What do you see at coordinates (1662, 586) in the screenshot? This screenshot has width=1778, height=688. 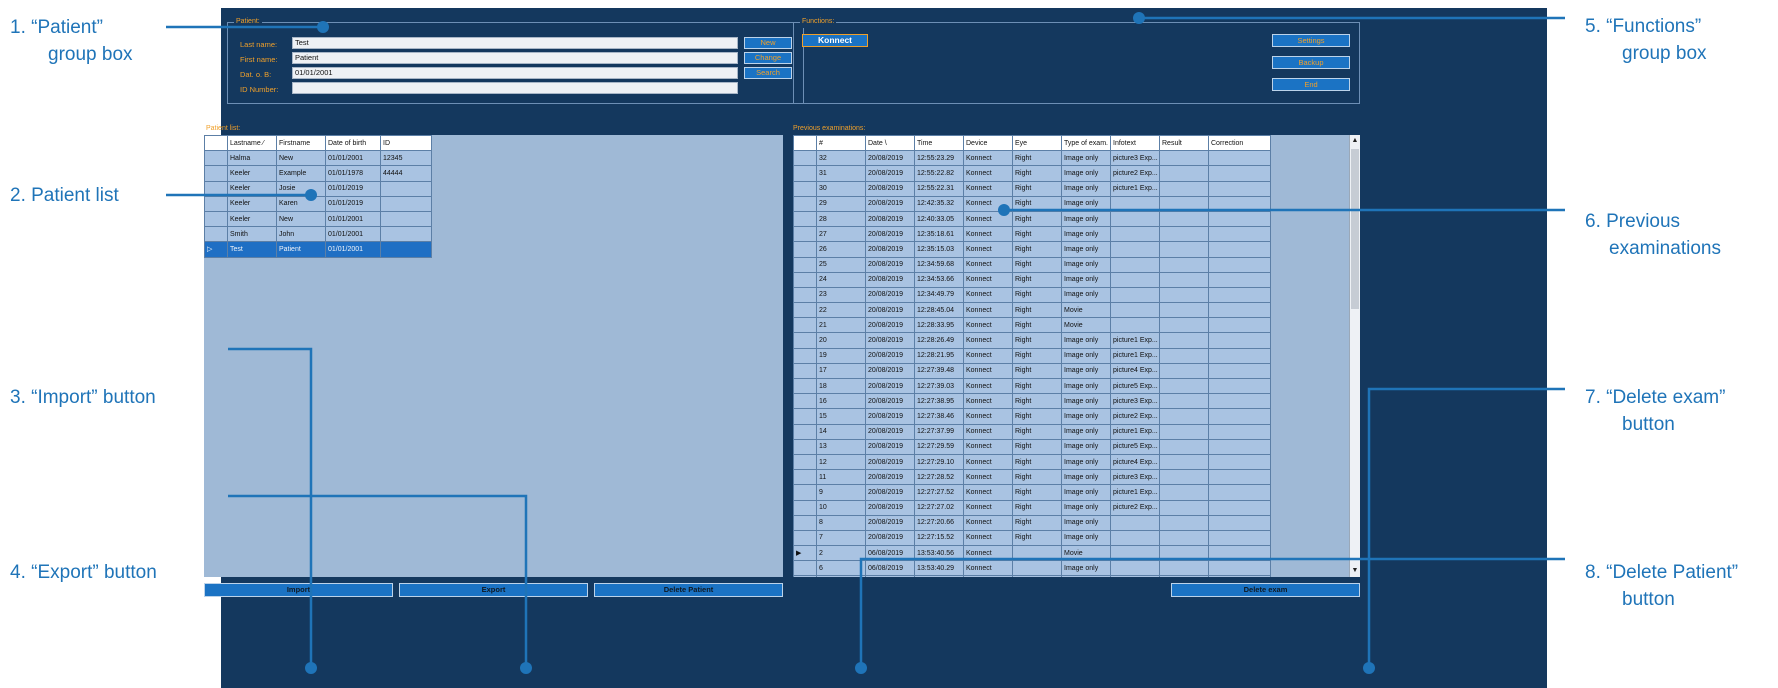 I see `callout-delete-patient-button: 8. “Delete Patient” button` at bounding box center [1662, 586].